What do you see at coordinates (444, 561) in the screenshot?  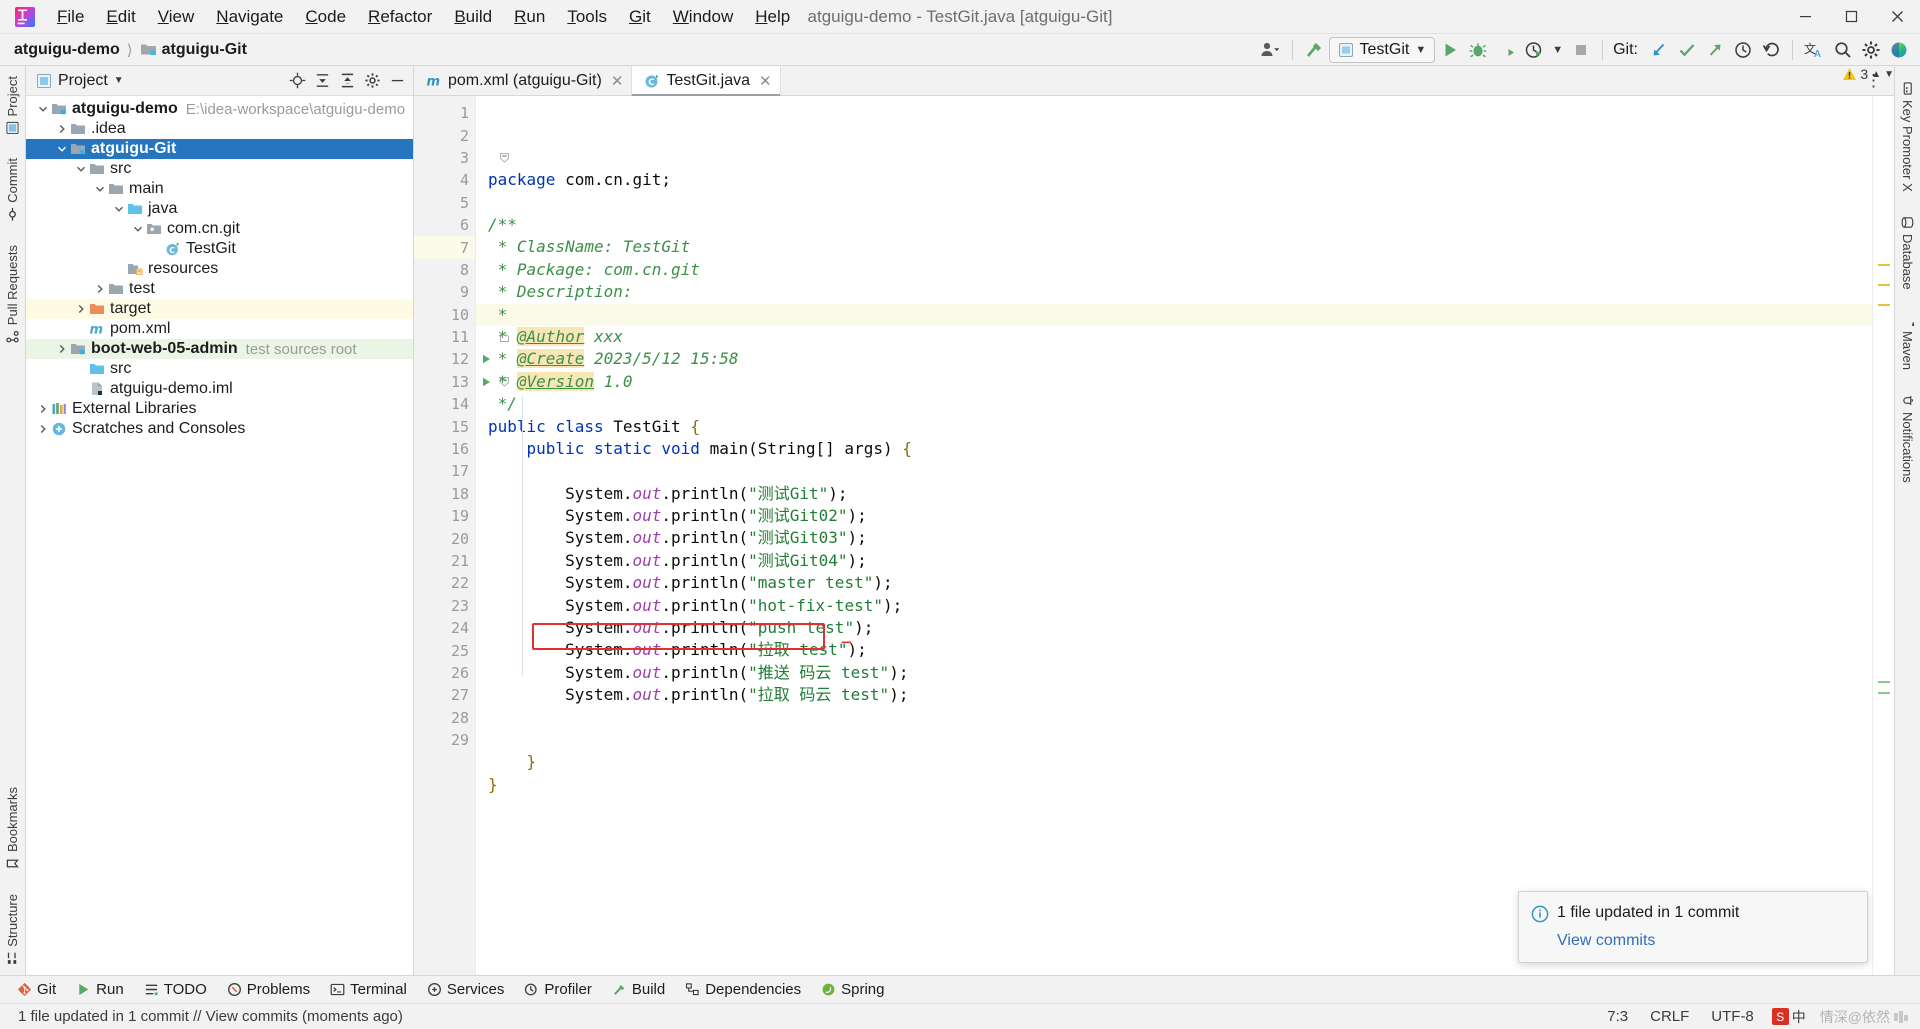 I see `line-number: 21` at bounding box center [444, 561].